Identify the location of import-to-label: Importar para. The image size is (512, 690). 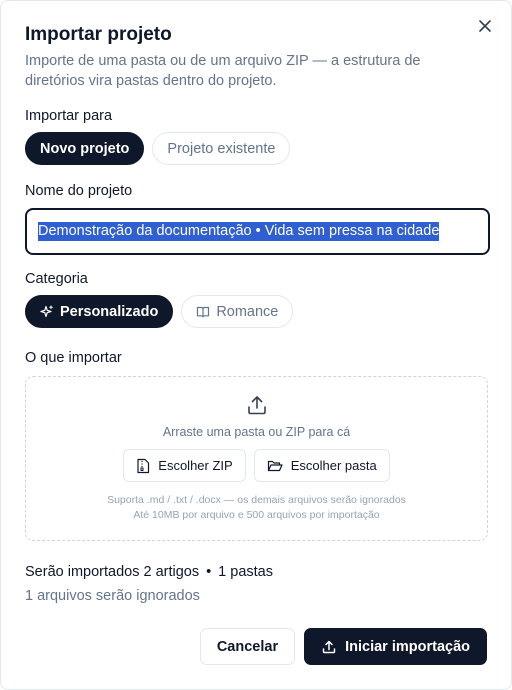
(69, 116).